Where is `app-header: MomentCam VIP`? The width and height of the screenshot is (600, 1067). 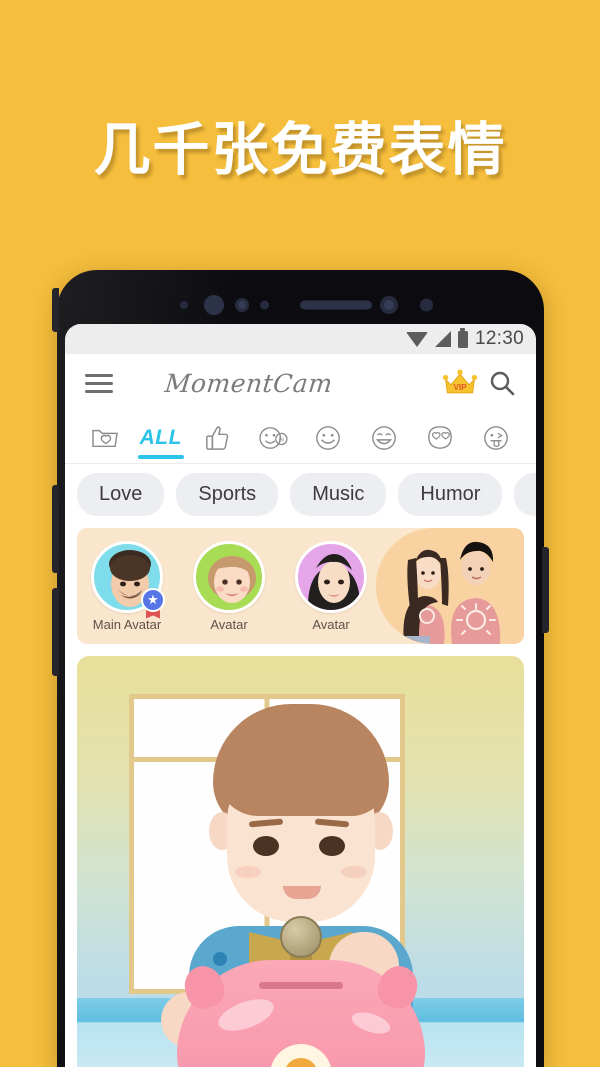 app-header: MomentCam VIP is located at coordinates (300, 383).